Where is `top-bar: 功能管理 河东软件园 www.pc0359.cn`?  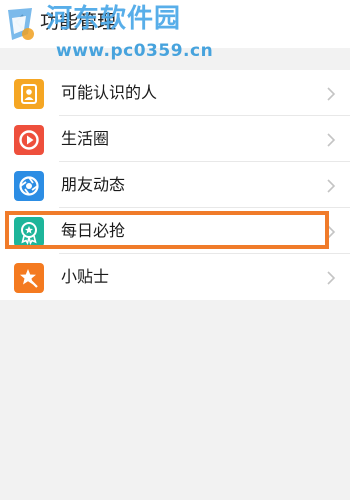
top-bar: 功能管理 河东软件园 www.pc0359.cn is located at coordinates (175, 30).